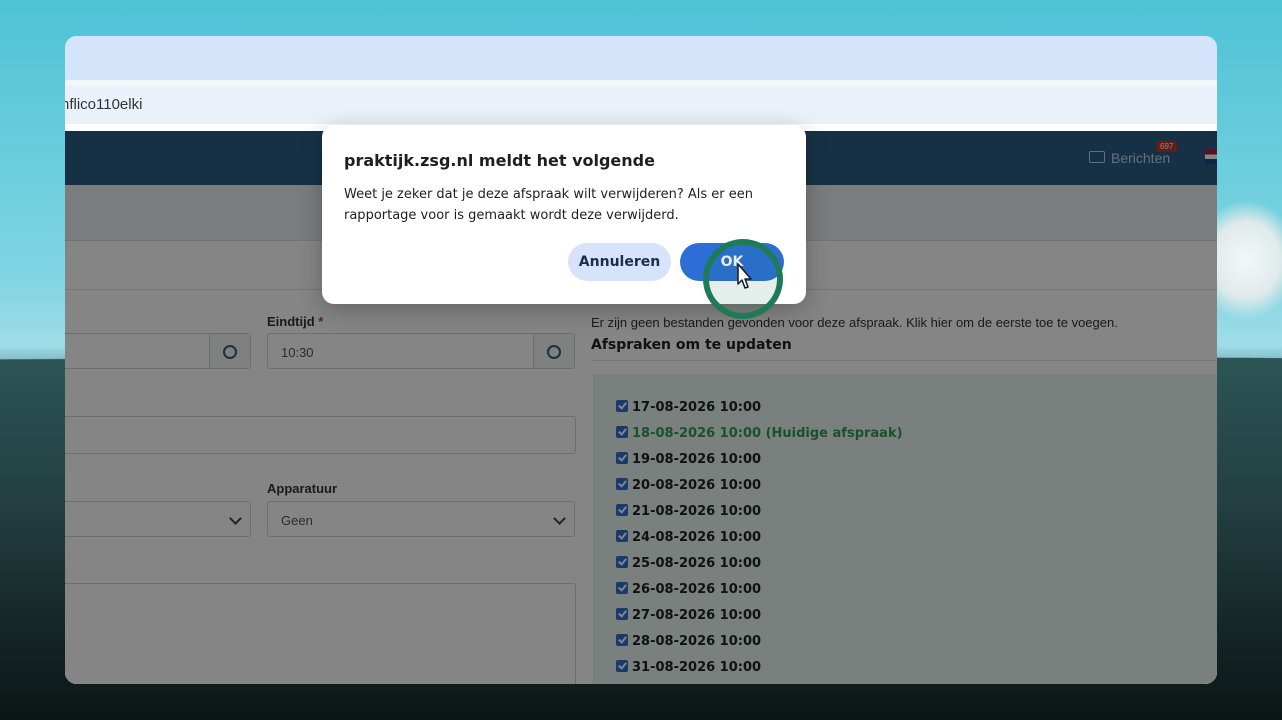 The image size is (1282, 720). What do you see at coordinates (641, 105) in the screenshot?
I see `address-bar: nflico110elki` at bounding box center [641, 105].